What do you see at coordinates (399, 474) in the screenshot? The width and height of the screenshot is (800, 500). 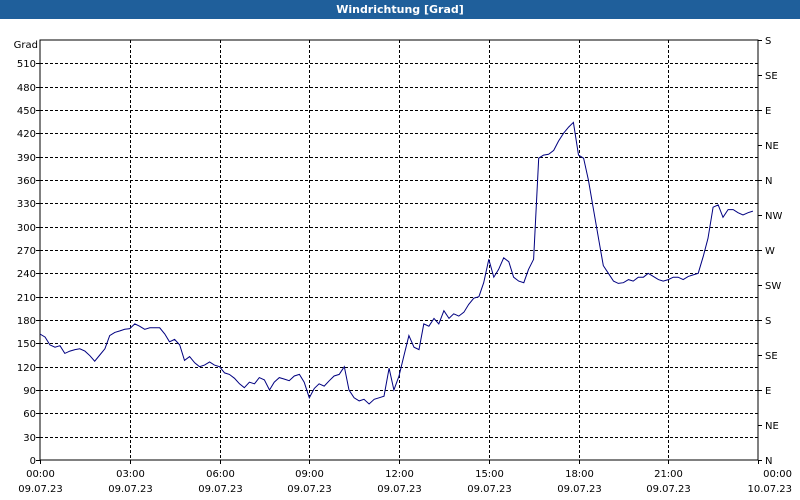 I see `x-tick-time: 12:00` at bounding box center [399, 474].